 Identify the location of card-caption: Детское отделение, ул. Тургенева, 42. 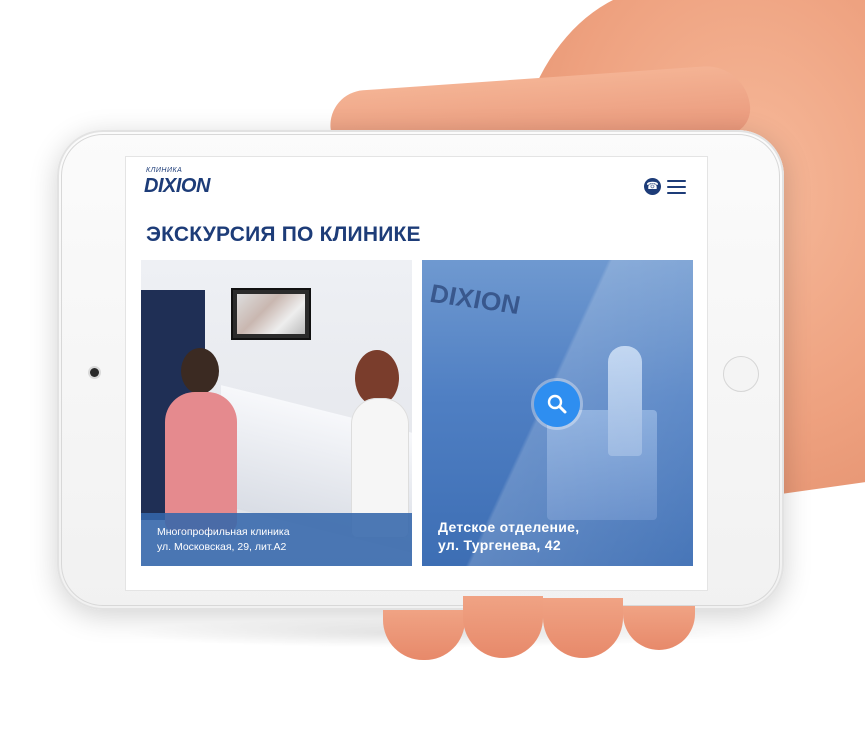
(557, 535).